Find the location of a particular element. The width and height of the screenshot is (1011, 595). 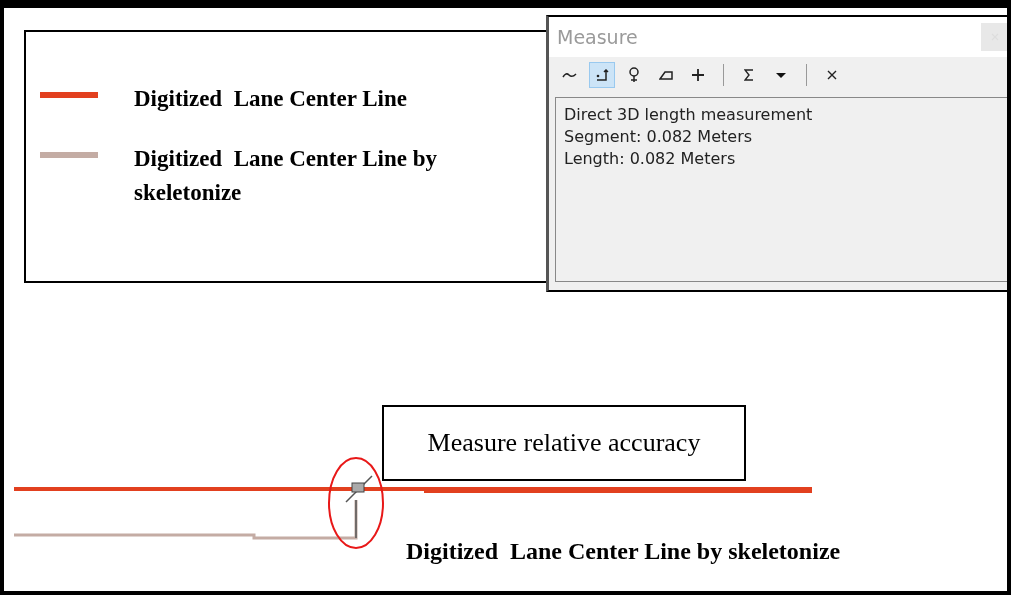

feature-icon is located at coordinates (602, 75).